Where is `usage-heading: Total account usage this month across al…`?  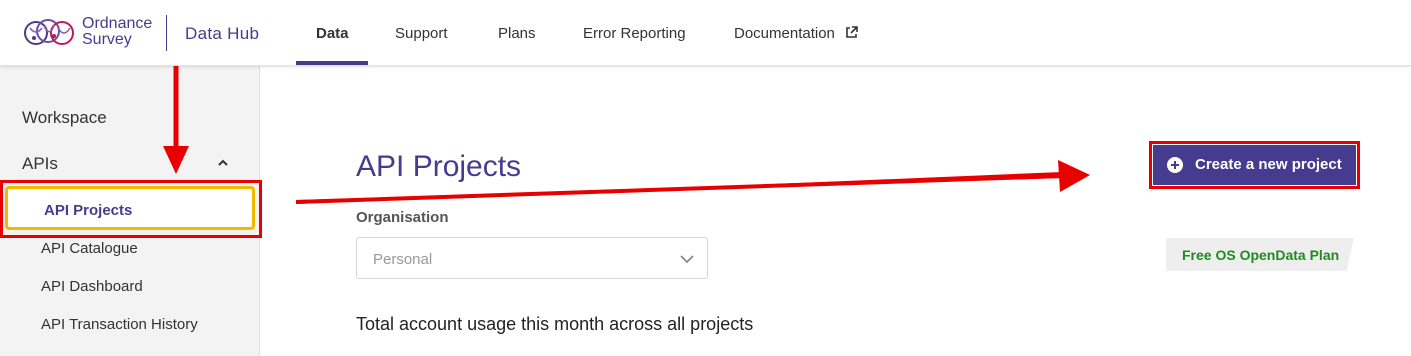
usage-heading: Total account usage this month across al… is located at coordinates (555, 324).